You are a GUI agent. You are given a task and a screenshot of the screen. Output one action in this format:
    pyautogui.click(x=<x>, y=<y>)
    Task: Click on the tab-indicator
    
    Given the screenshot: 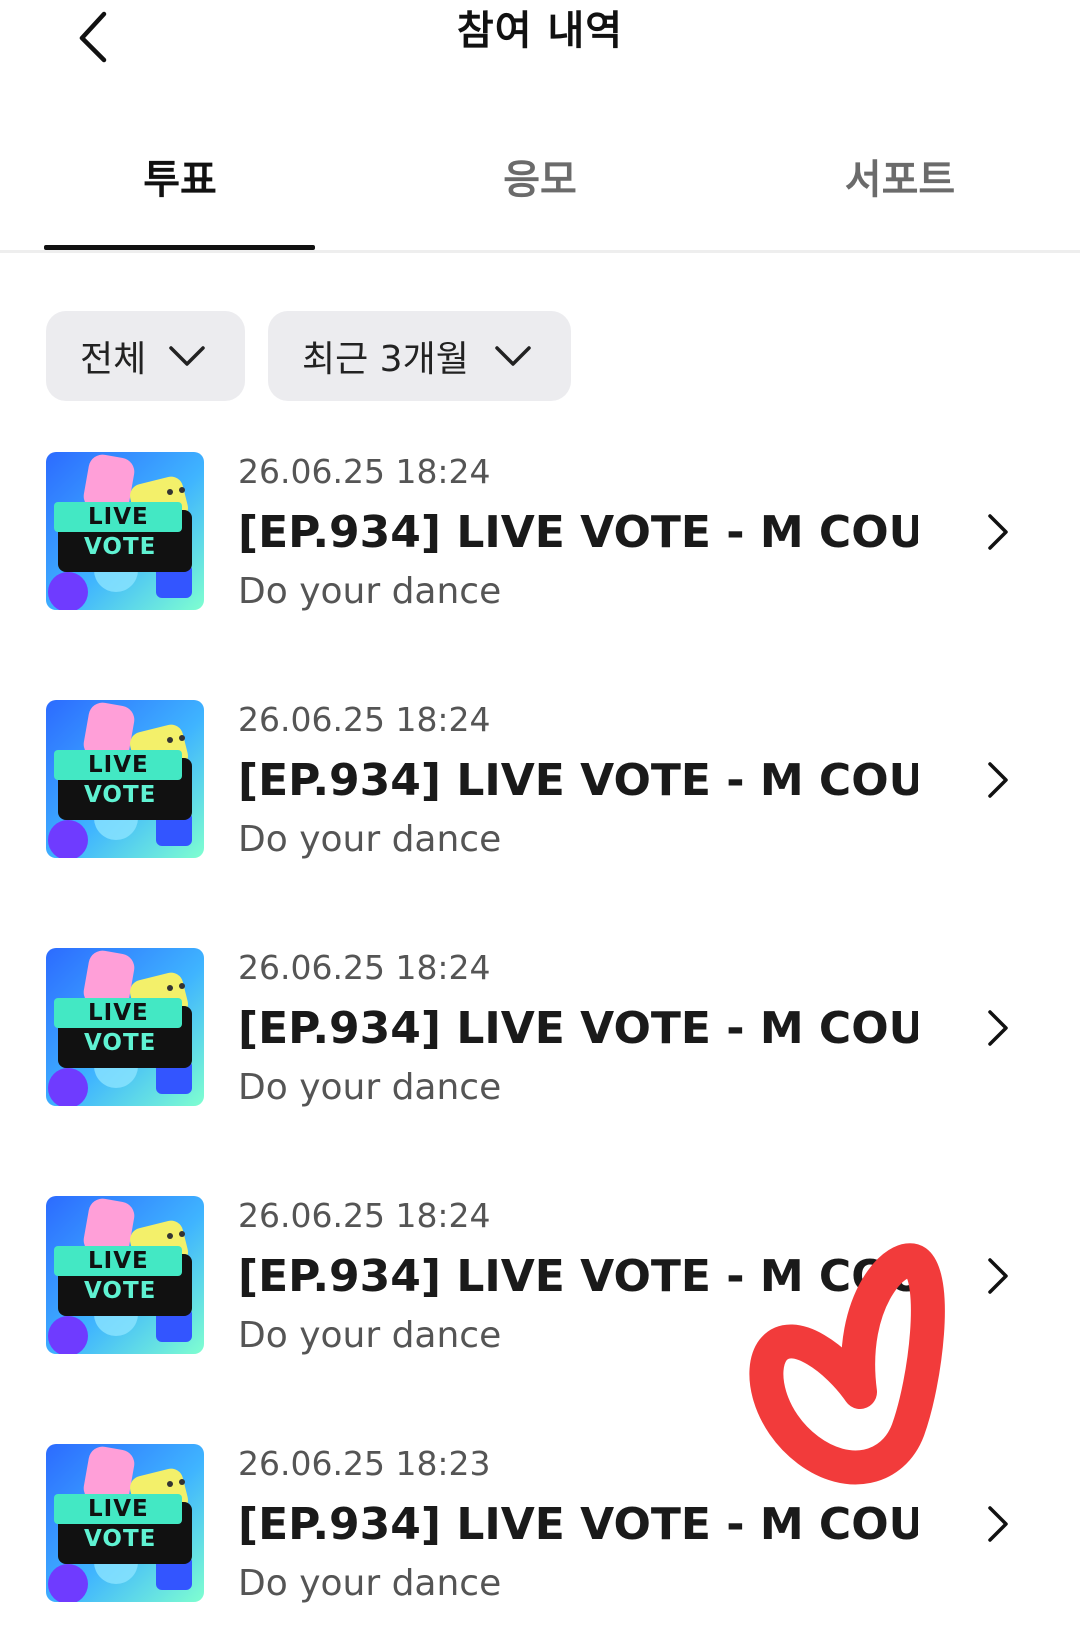 What is the action you would take?
    pyautogui.click(x=179, y=247)
    